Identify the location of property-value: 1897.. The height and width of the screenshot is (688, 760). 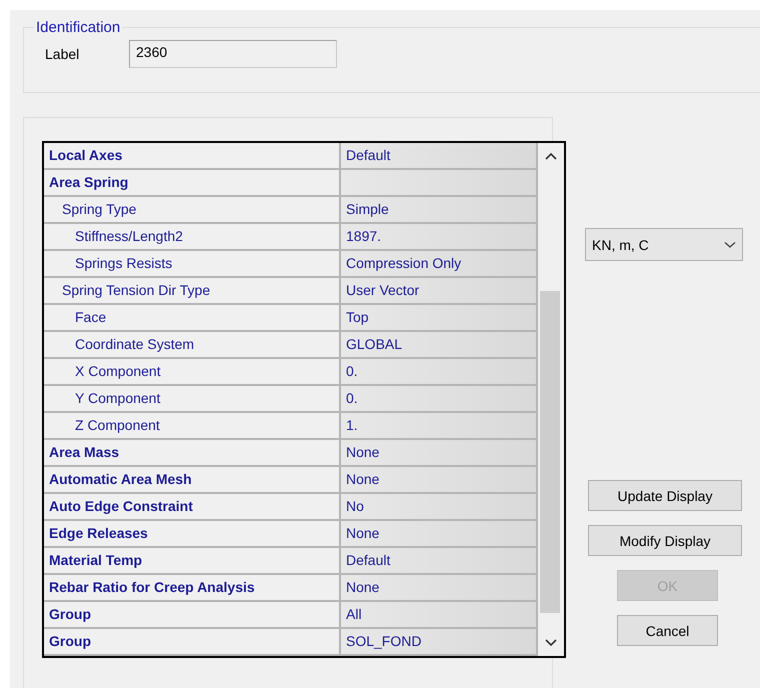
(439, 237).